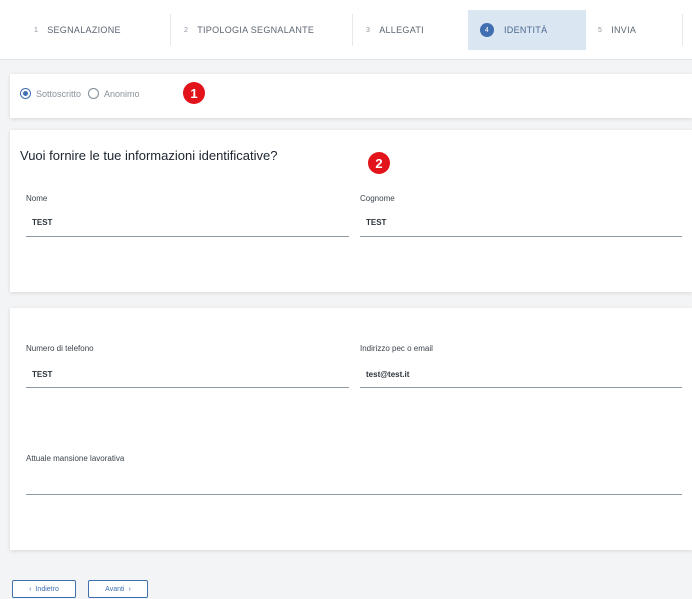 This screenshot has height=599, width=692. Describe the element at coordinates (187, 387) in the screenshot. I see `telefono-underline` at that location.